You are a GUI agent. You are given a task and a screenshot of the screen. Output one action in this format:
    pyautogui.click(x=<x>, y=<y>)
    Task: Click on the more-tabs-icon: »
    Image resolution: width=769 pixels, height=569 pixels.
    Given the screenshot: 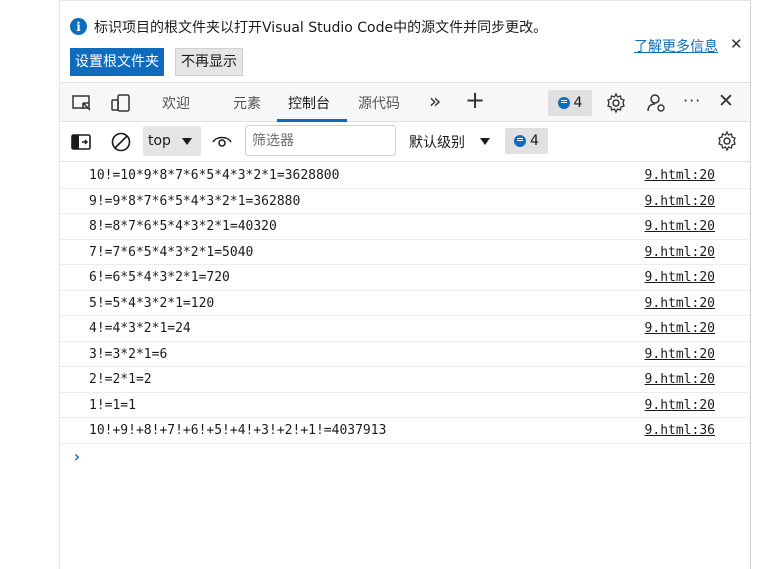 What is the action you would take?
    pyautogui.click(x=435, y=101)
    